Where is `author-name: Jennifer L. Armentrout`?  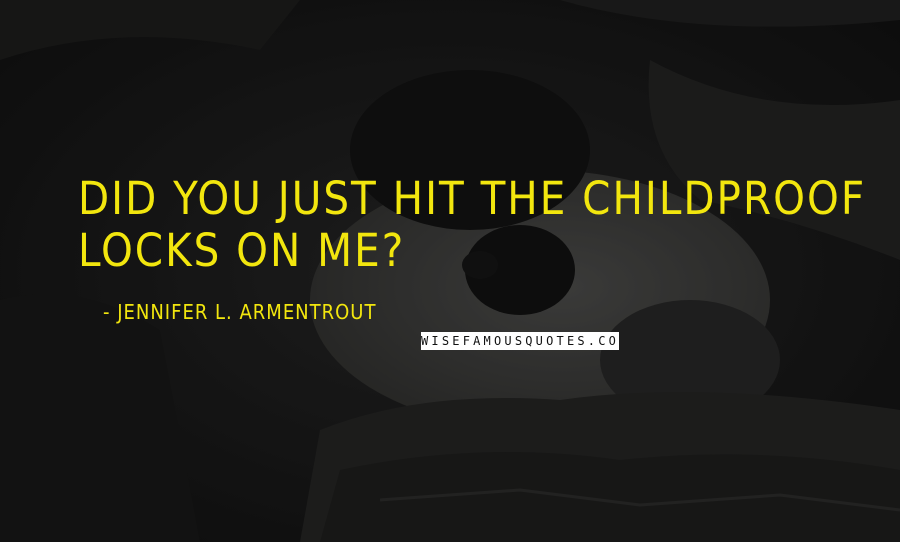
author-name: Jennifer L. Armentrout is located at coordinates (247, 312).